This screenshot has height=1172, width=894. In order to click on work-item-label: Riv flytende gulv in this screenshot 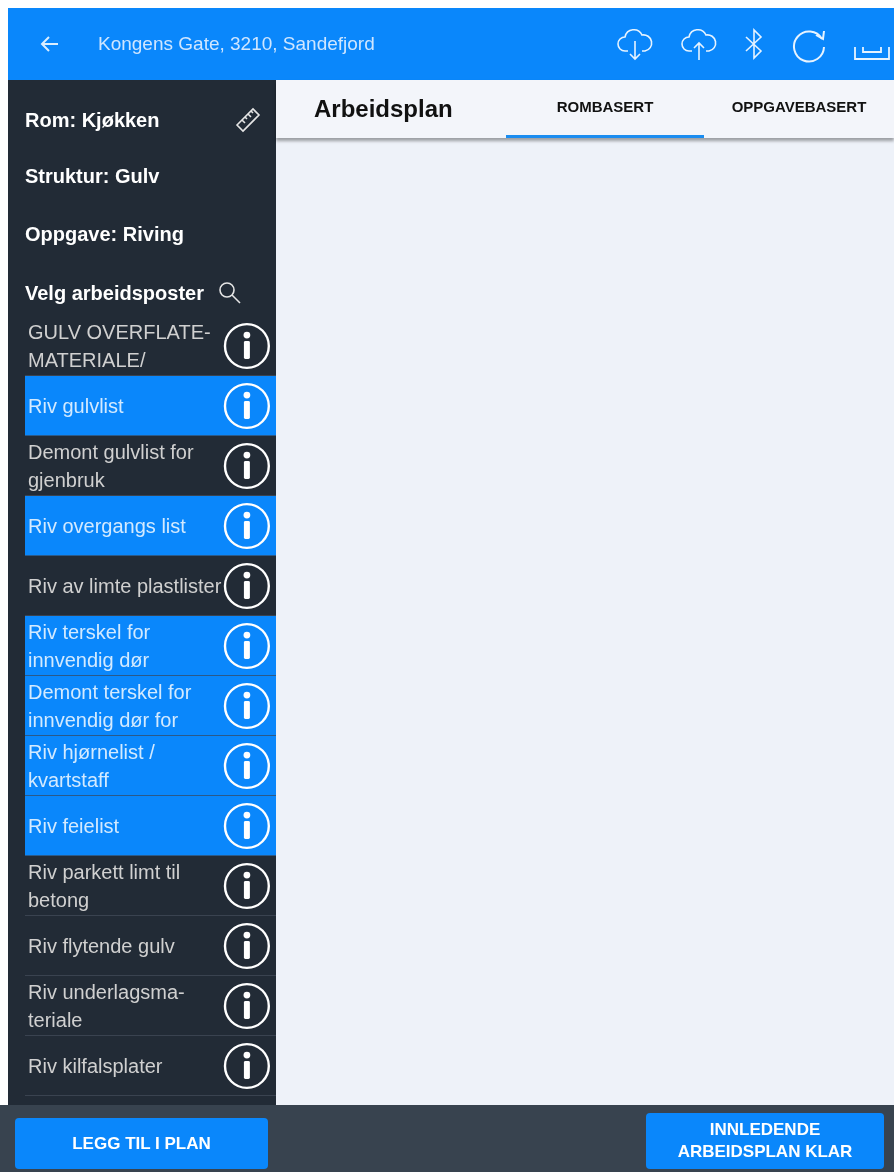, I will do `click(102, 946)`.